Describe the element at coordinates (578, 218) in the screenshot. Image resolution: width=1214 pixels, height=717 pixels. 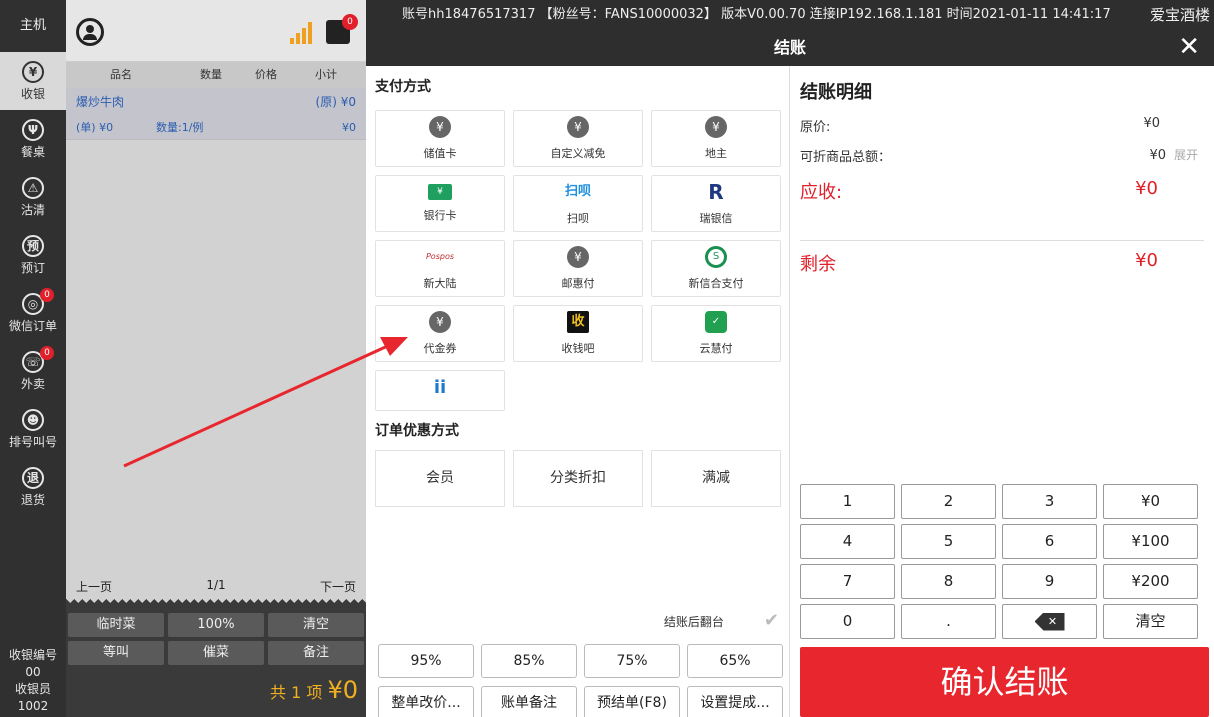
I see `pay-label: 扫呗` at that location.